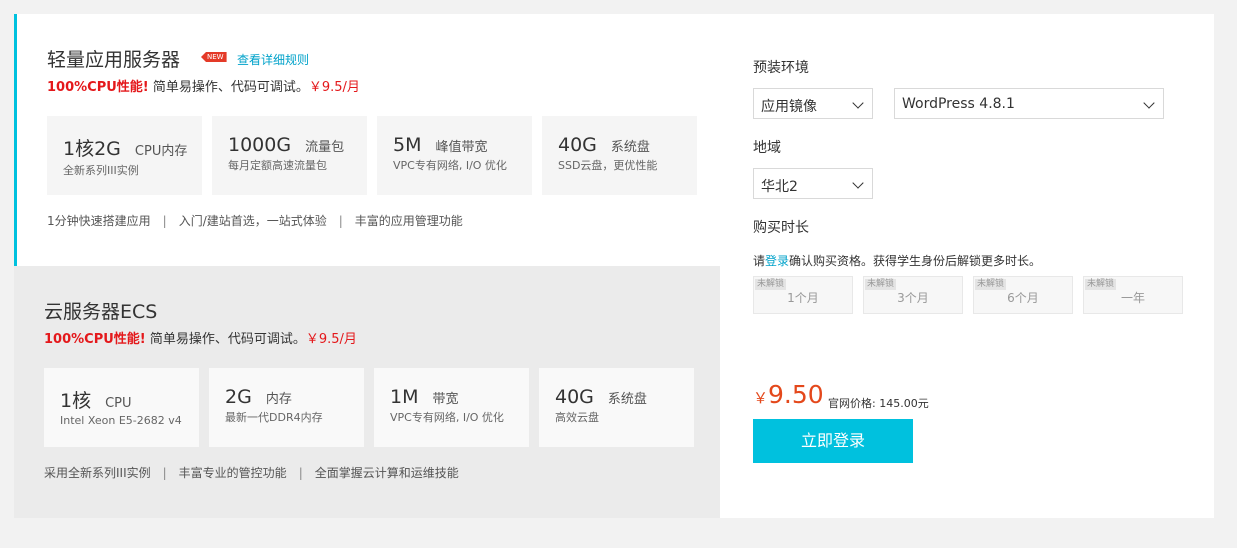 This screenshot has width=1237, height=548. Describe the element at coordinates (277, 165) in the screenshot. I see `spec-sub: 每月定额高速流量包` at that location.